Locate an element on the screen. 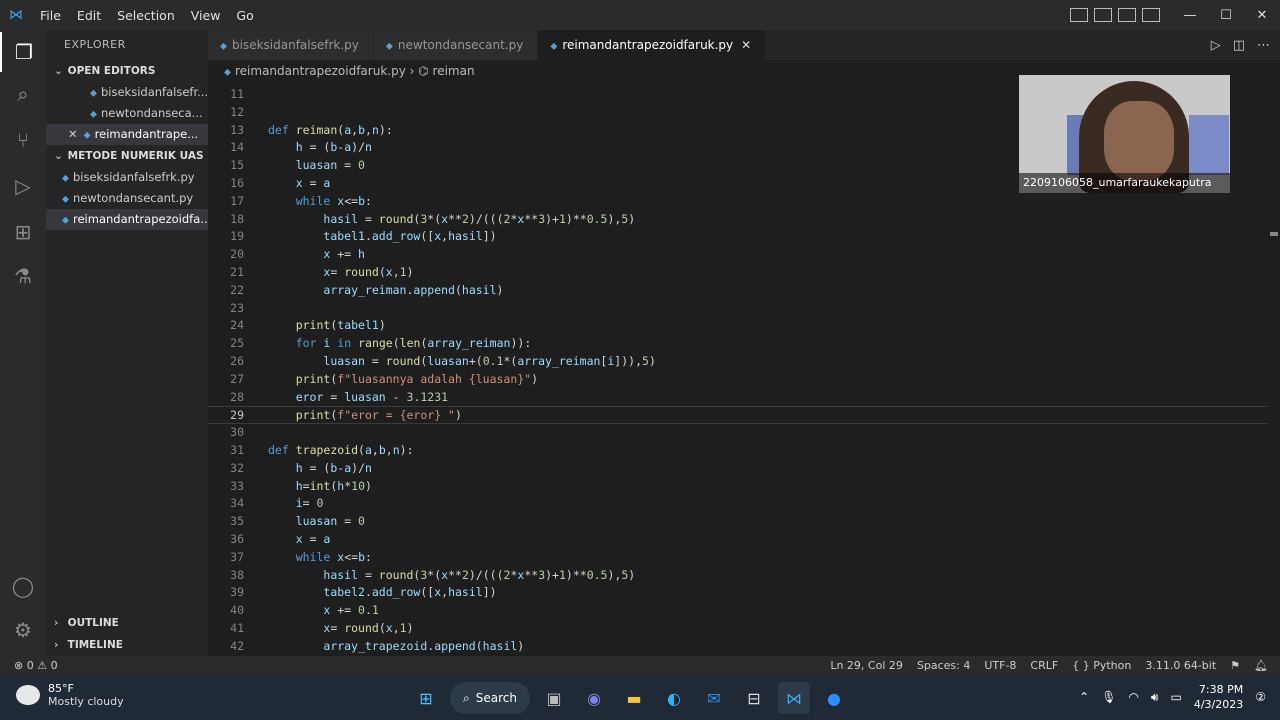  layout-controls is located at coordinates (1115, 15).